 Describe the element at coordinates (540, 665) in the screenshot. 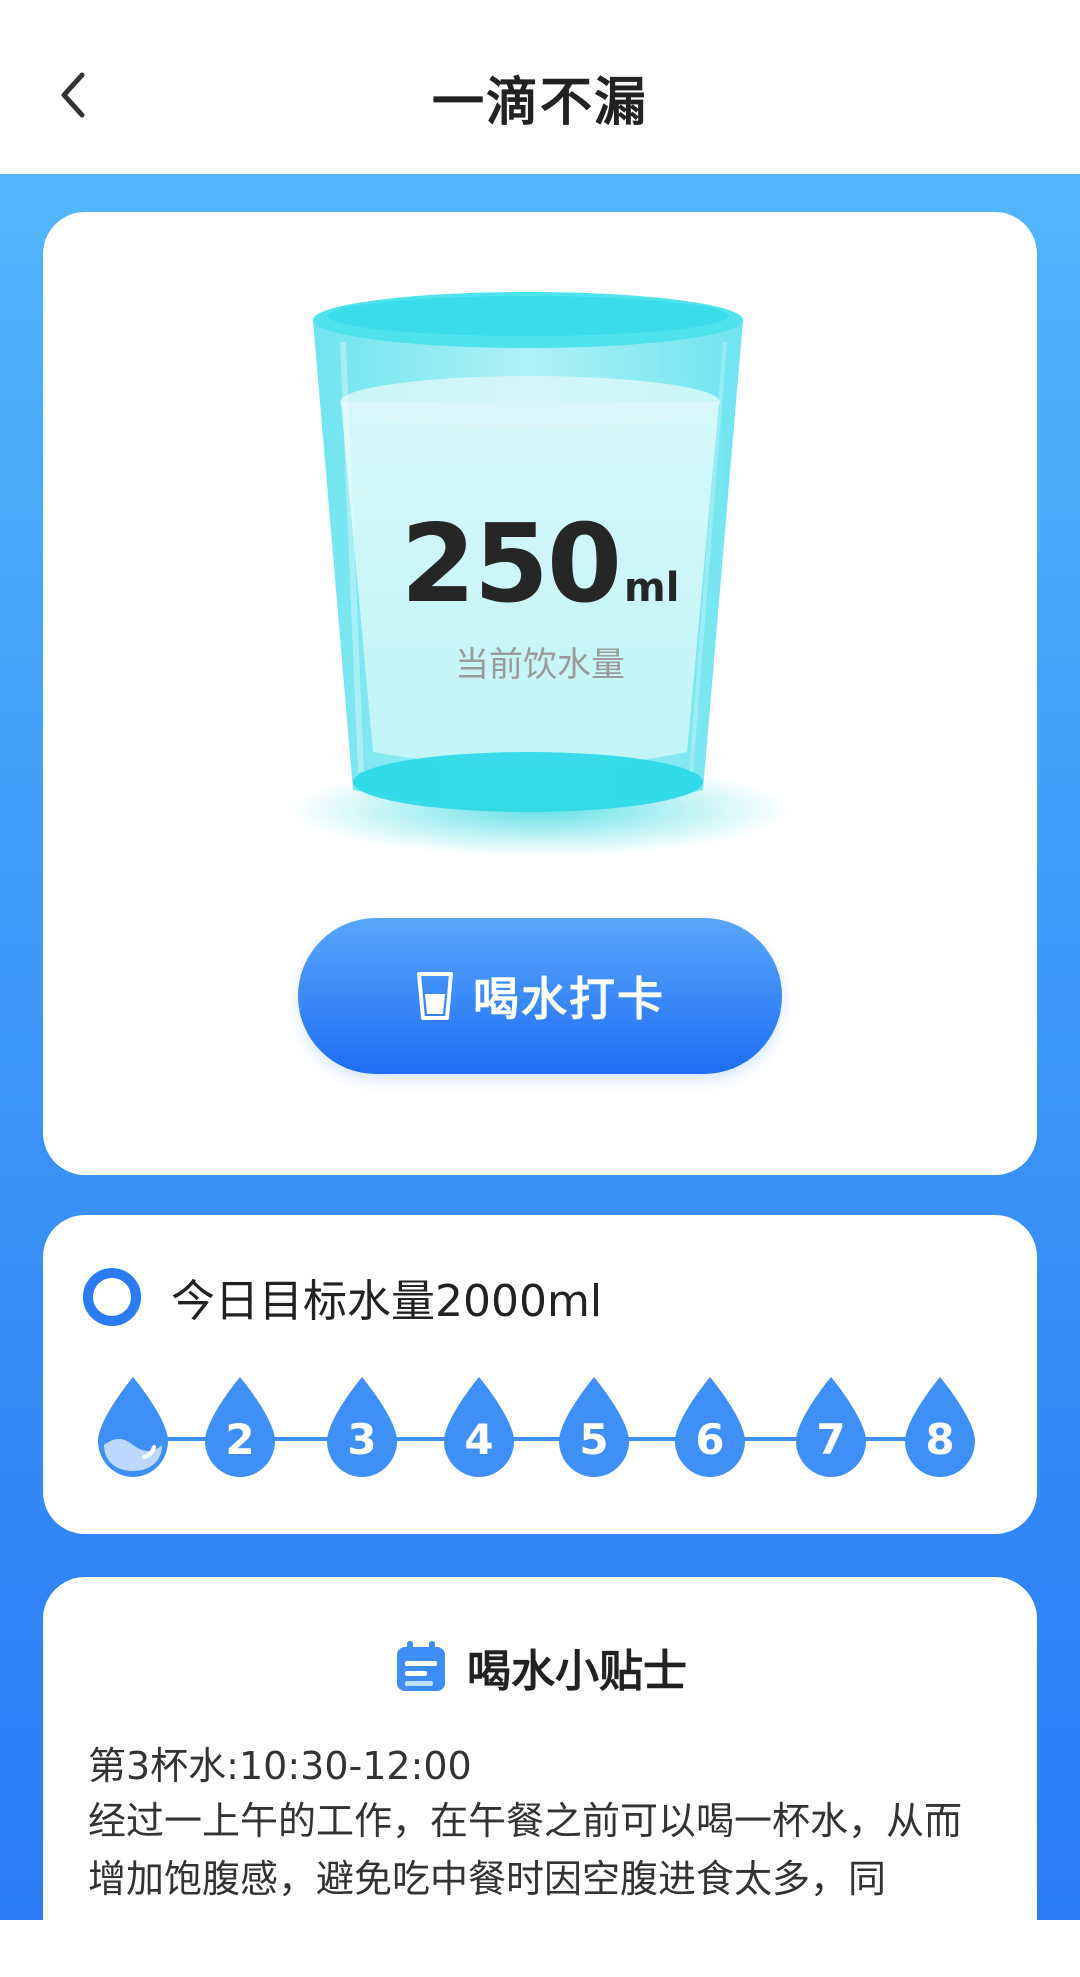

I see `current-intake-label: 当前饮水量` at that location.